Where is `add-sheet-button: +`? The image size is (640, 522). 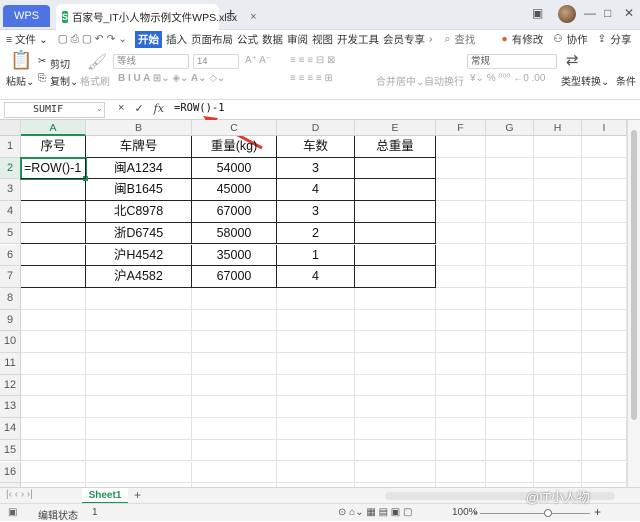 add-sheet-button: + is located at coordinates (137, 495).